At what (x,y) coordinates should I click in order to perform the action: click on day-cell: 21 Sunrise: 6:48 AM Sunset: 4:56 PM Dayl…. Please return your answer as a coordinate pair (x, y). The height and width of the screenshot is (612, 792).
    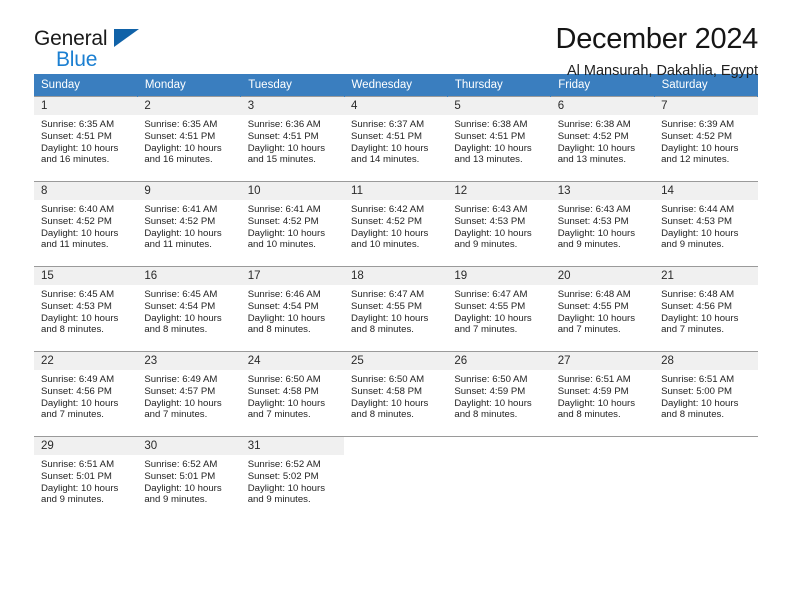
    Looking at the image, I should click on (706, 304).